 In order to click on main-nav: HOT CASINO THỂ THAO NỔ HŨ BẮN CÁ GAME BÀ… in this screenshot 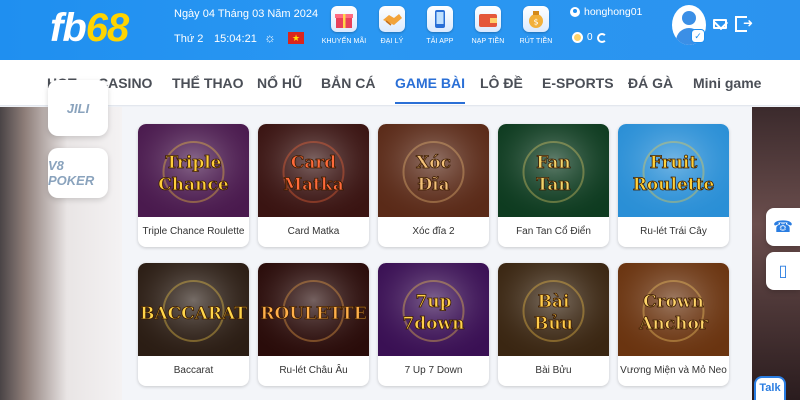, I will do `click(400, 83)`.